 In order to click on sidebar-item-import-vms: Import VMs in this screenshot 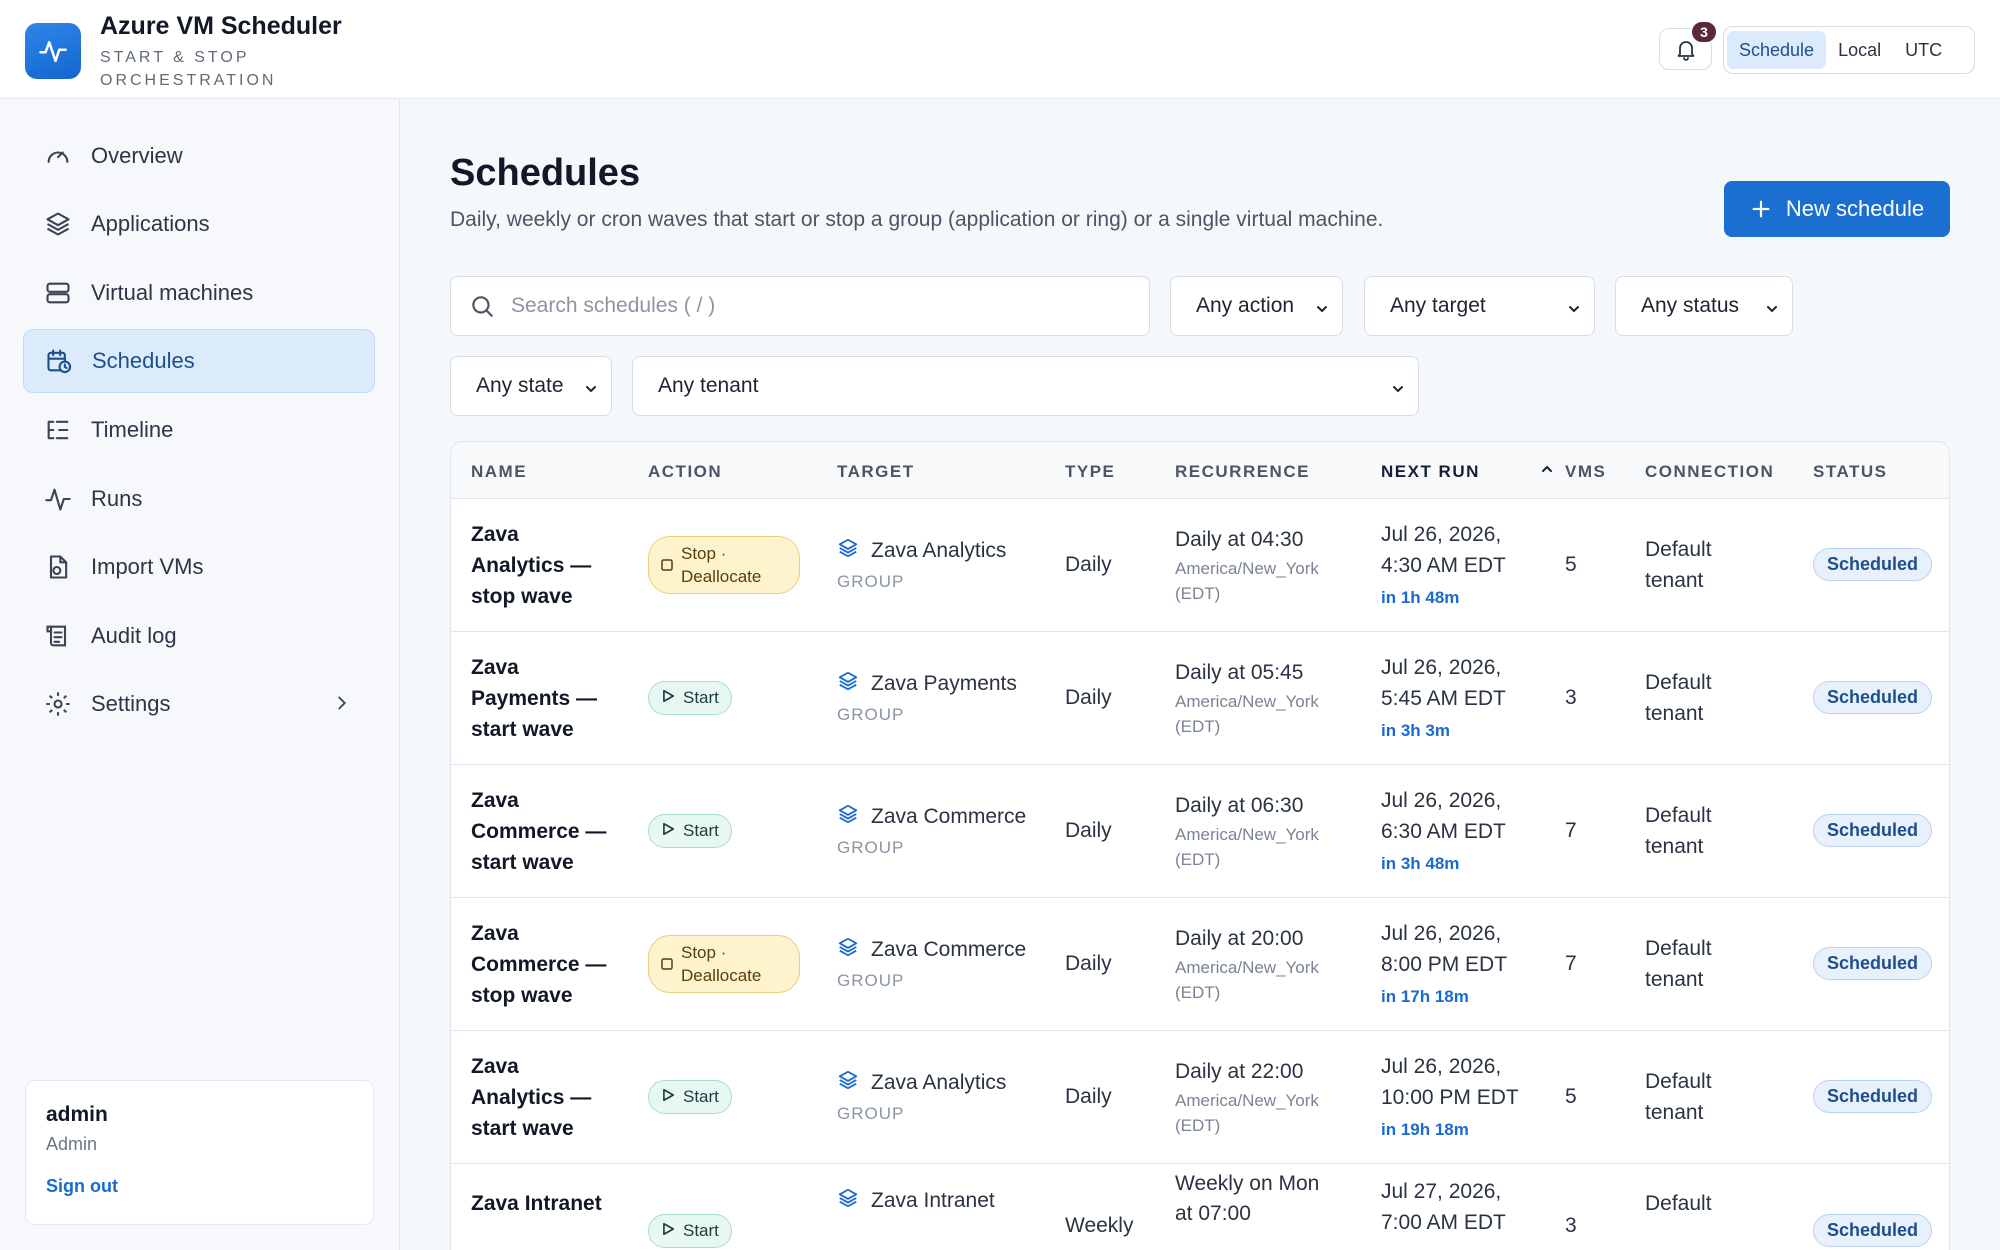, I will do `click(199, 567)`.